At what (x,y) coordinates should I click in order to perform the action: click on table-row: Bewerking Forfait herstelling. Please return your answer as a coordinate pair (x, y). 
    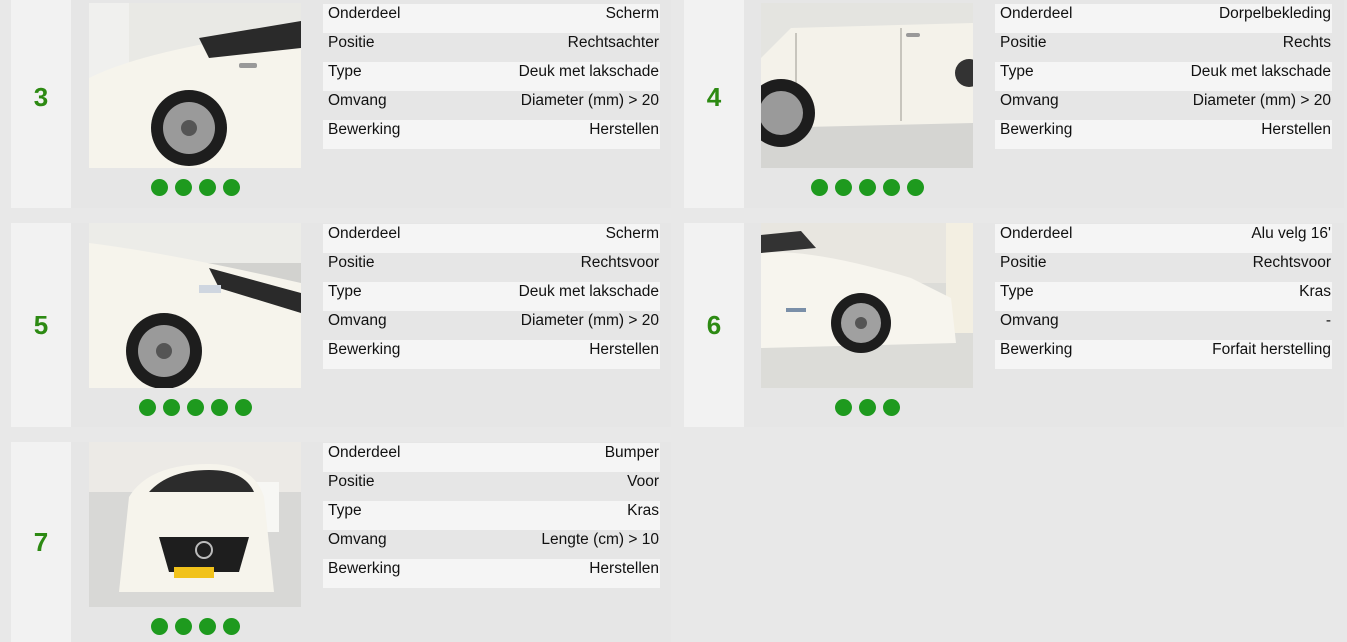
    Looking at the image, I should click on (1163, 354).